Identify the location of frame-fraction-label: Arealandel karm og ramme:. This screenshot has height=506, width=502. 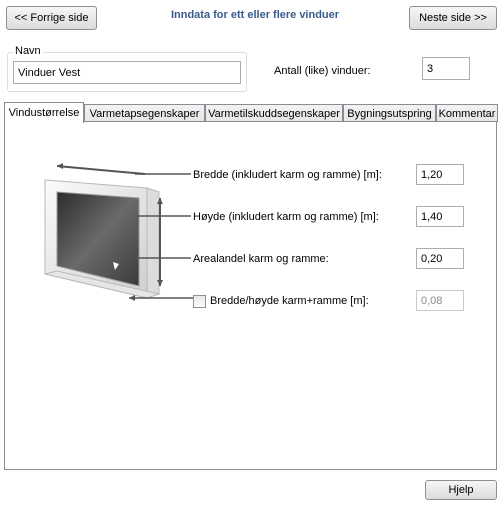
(261, 259).